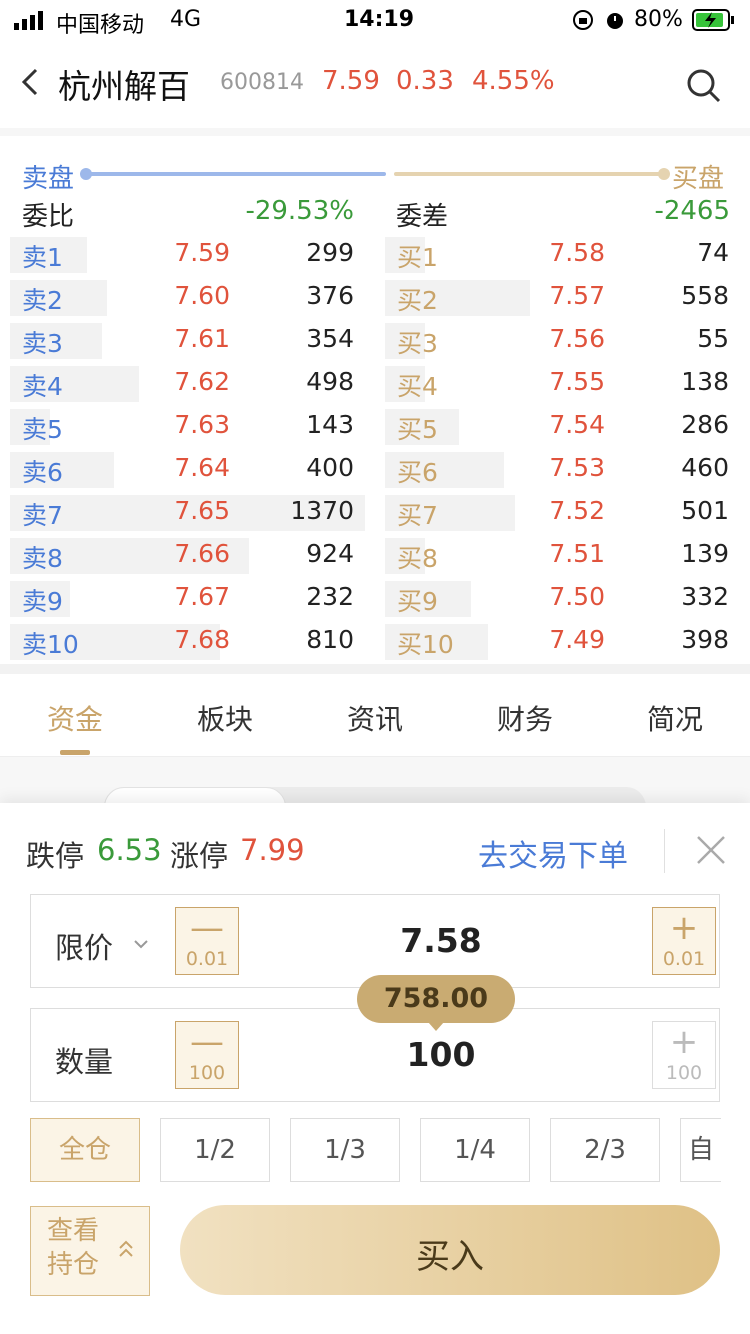 Image resolution: width=750 pixels, height=1334 pixels. I want to click on quantity-input: 100, so click(441, 1054).